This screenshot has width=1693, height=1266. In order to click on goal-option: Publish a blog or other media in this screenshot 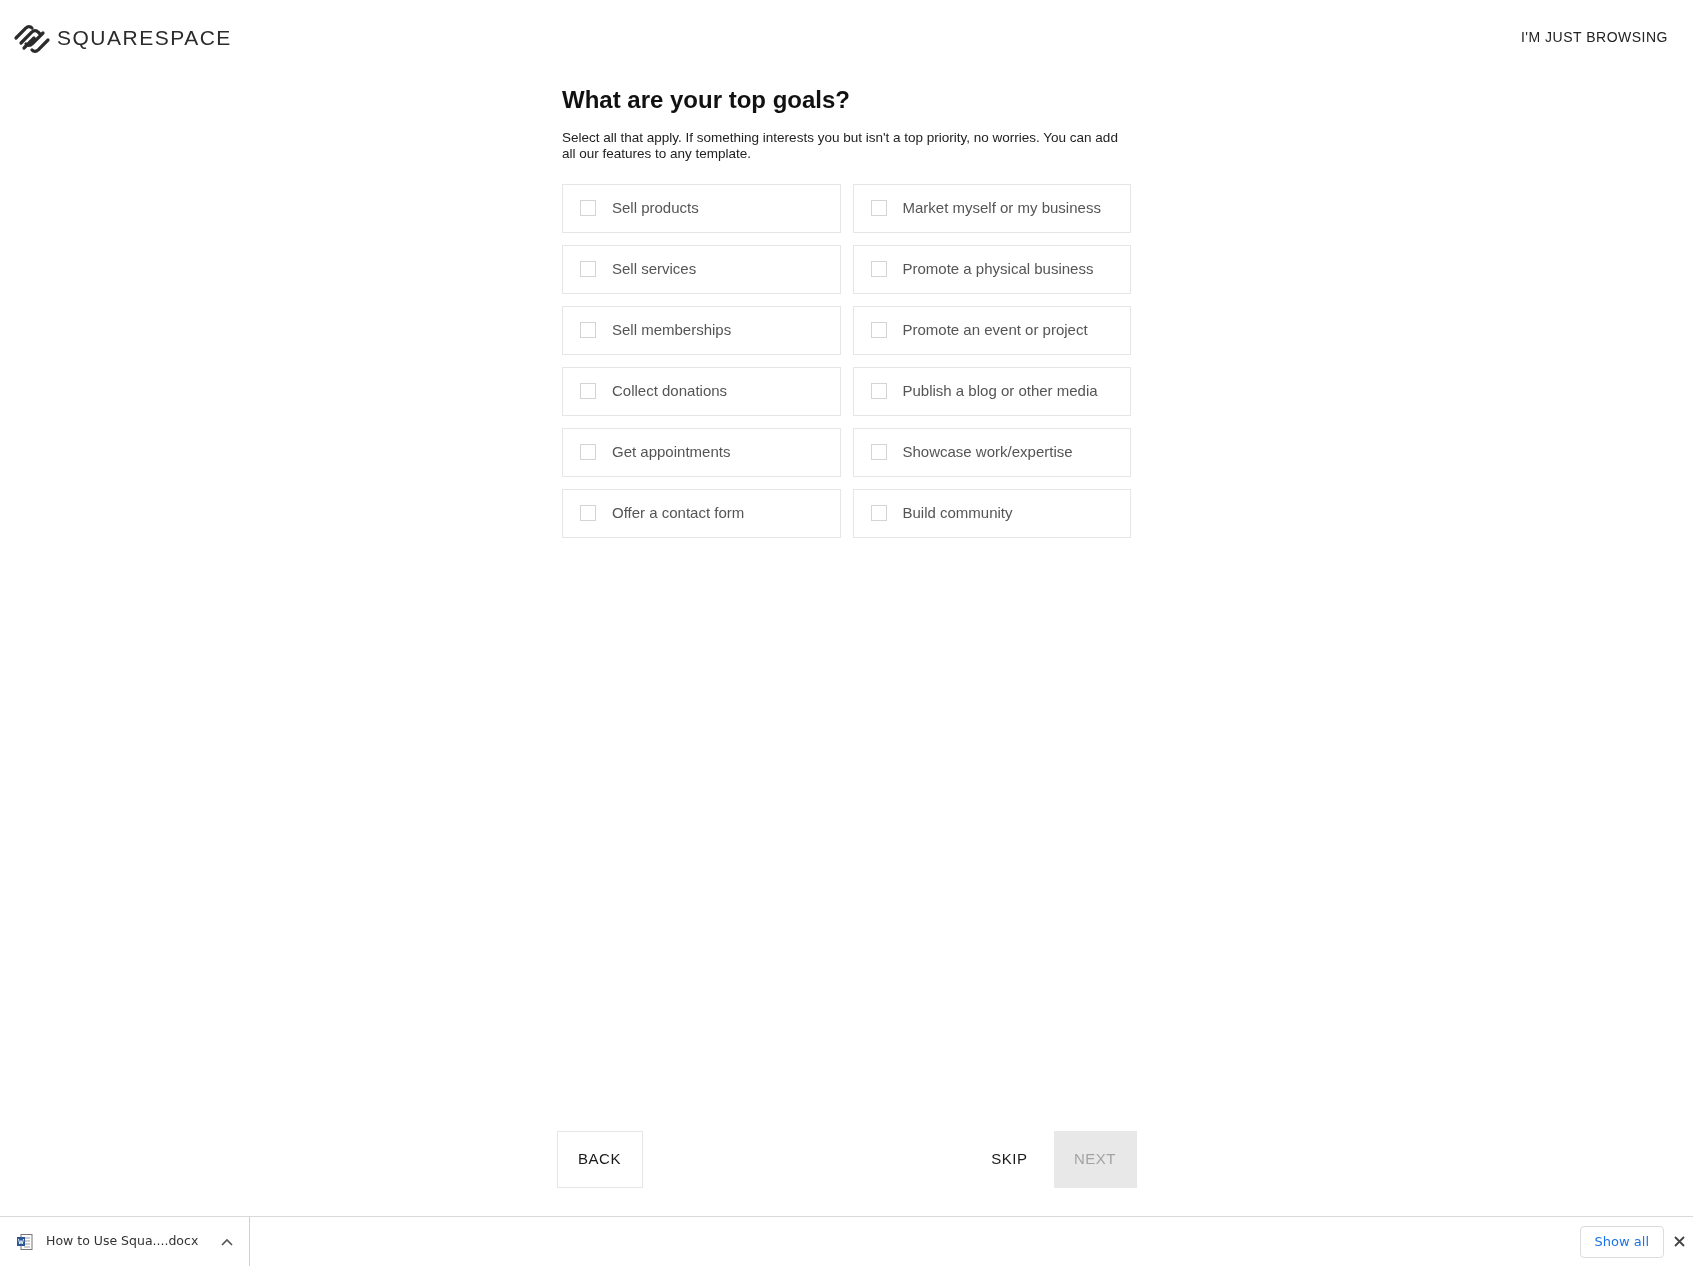, I will do `click(991, 391)`.